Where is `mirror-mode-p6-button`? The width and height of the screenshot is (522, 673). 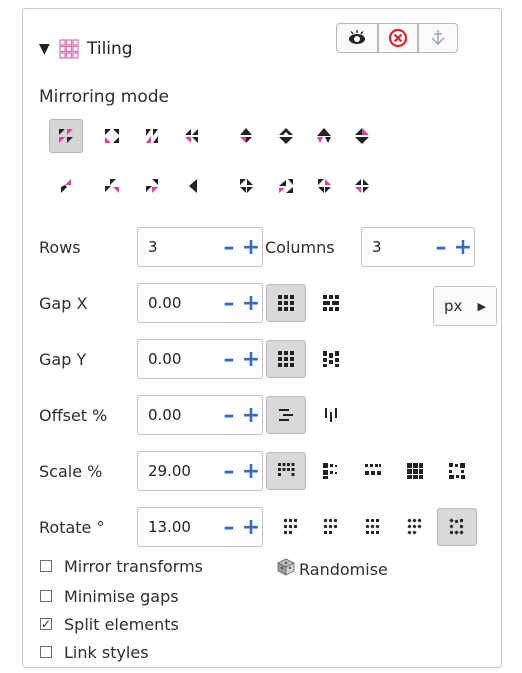 mirror-mode-p6-button is located at coordinates (362, 186).